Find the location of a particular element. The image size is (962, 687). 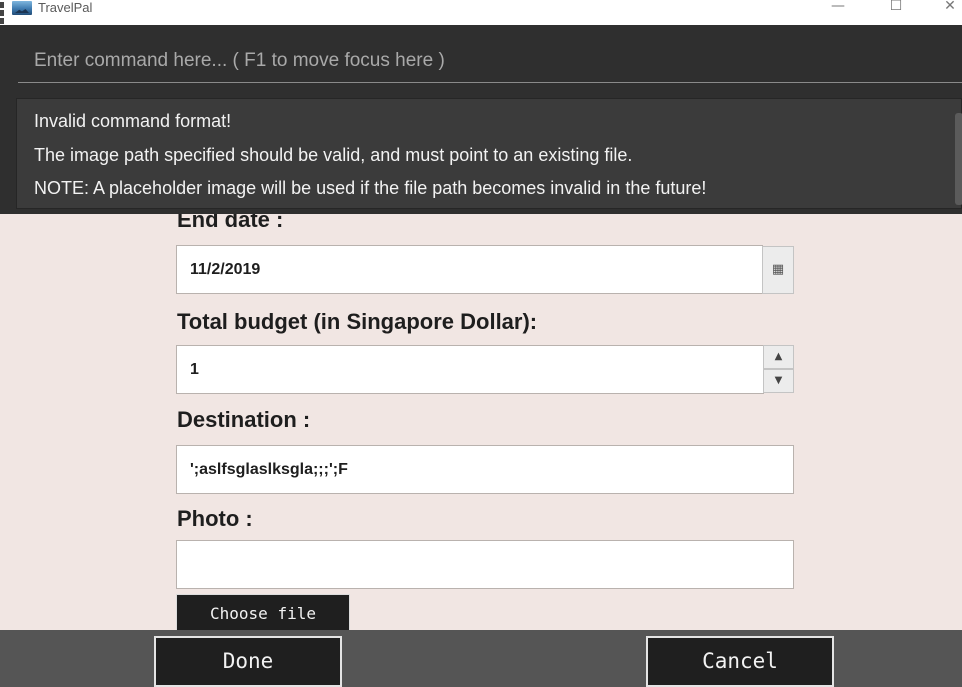

maximize-icon: ☐ is located at coordinates (896, 8).